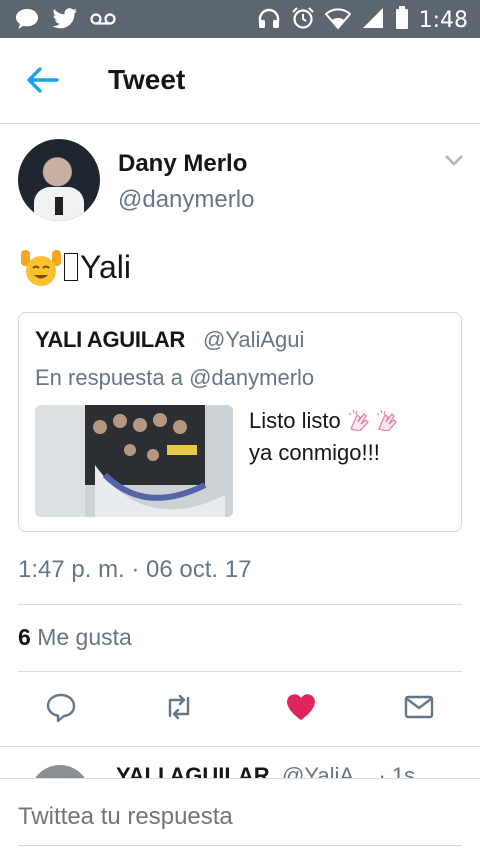  I want to click on retweet-icon, so click(179, 707).